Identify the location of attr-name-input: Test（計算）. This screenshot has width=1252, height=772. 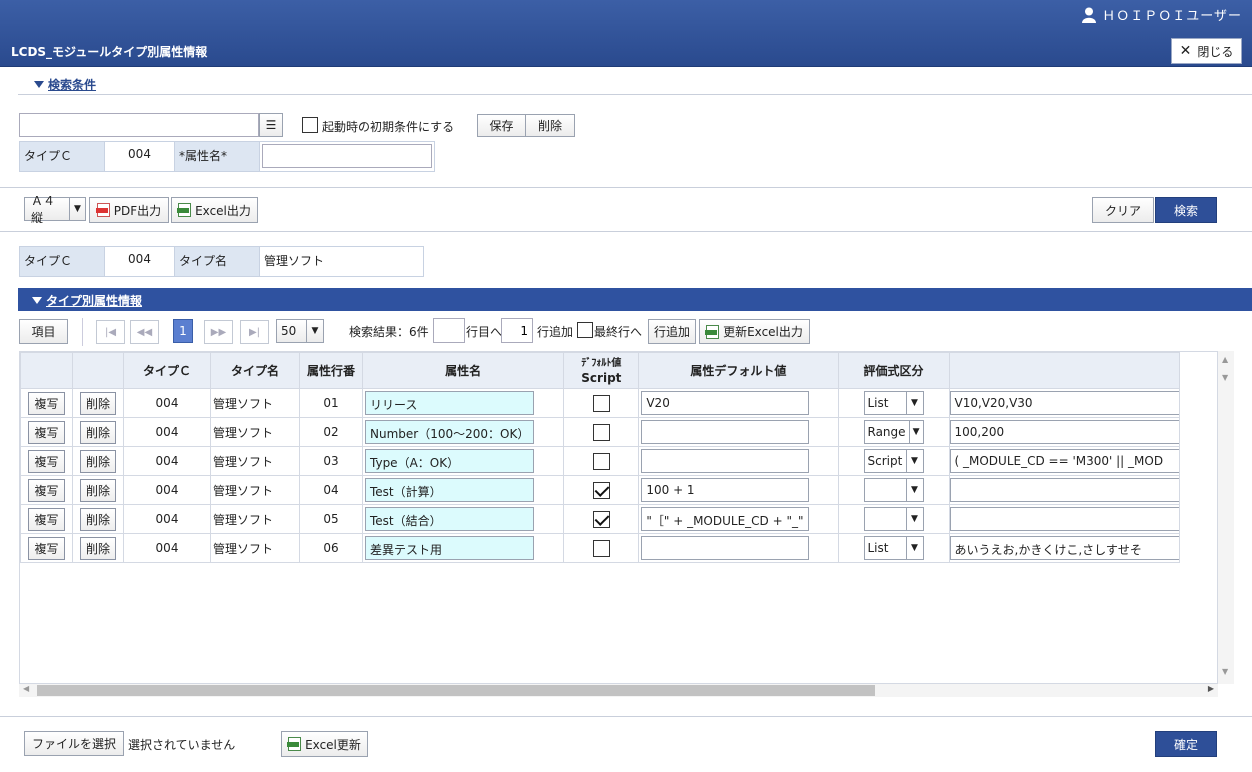
(450, 490).